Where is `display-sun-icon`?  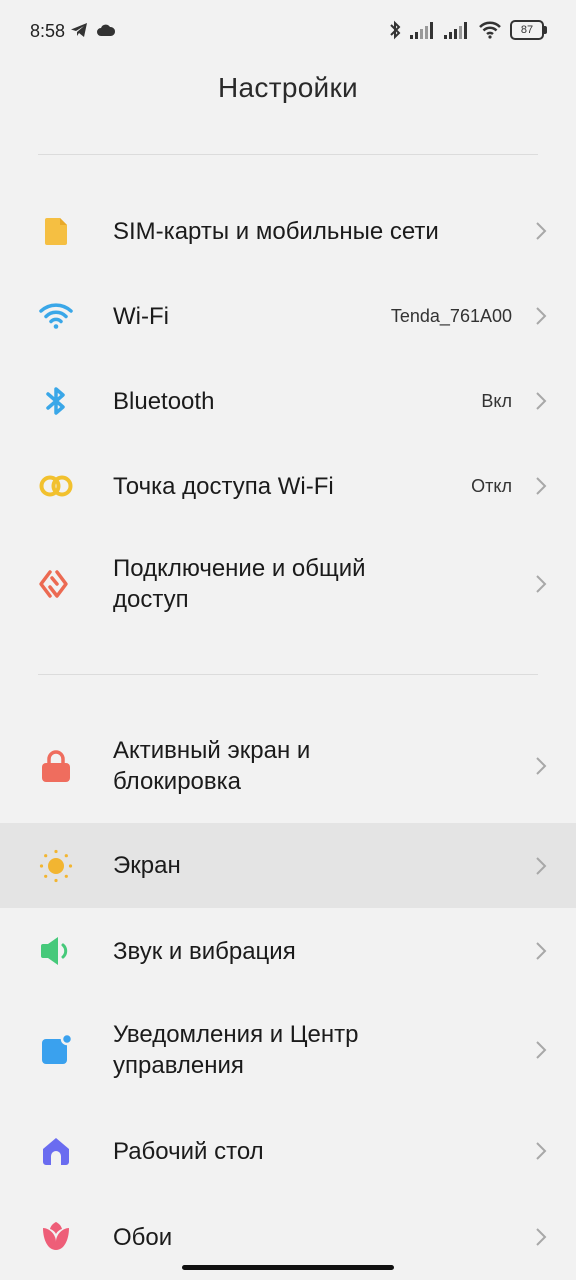
display-sun-icon is located at coordinates (56, 866).